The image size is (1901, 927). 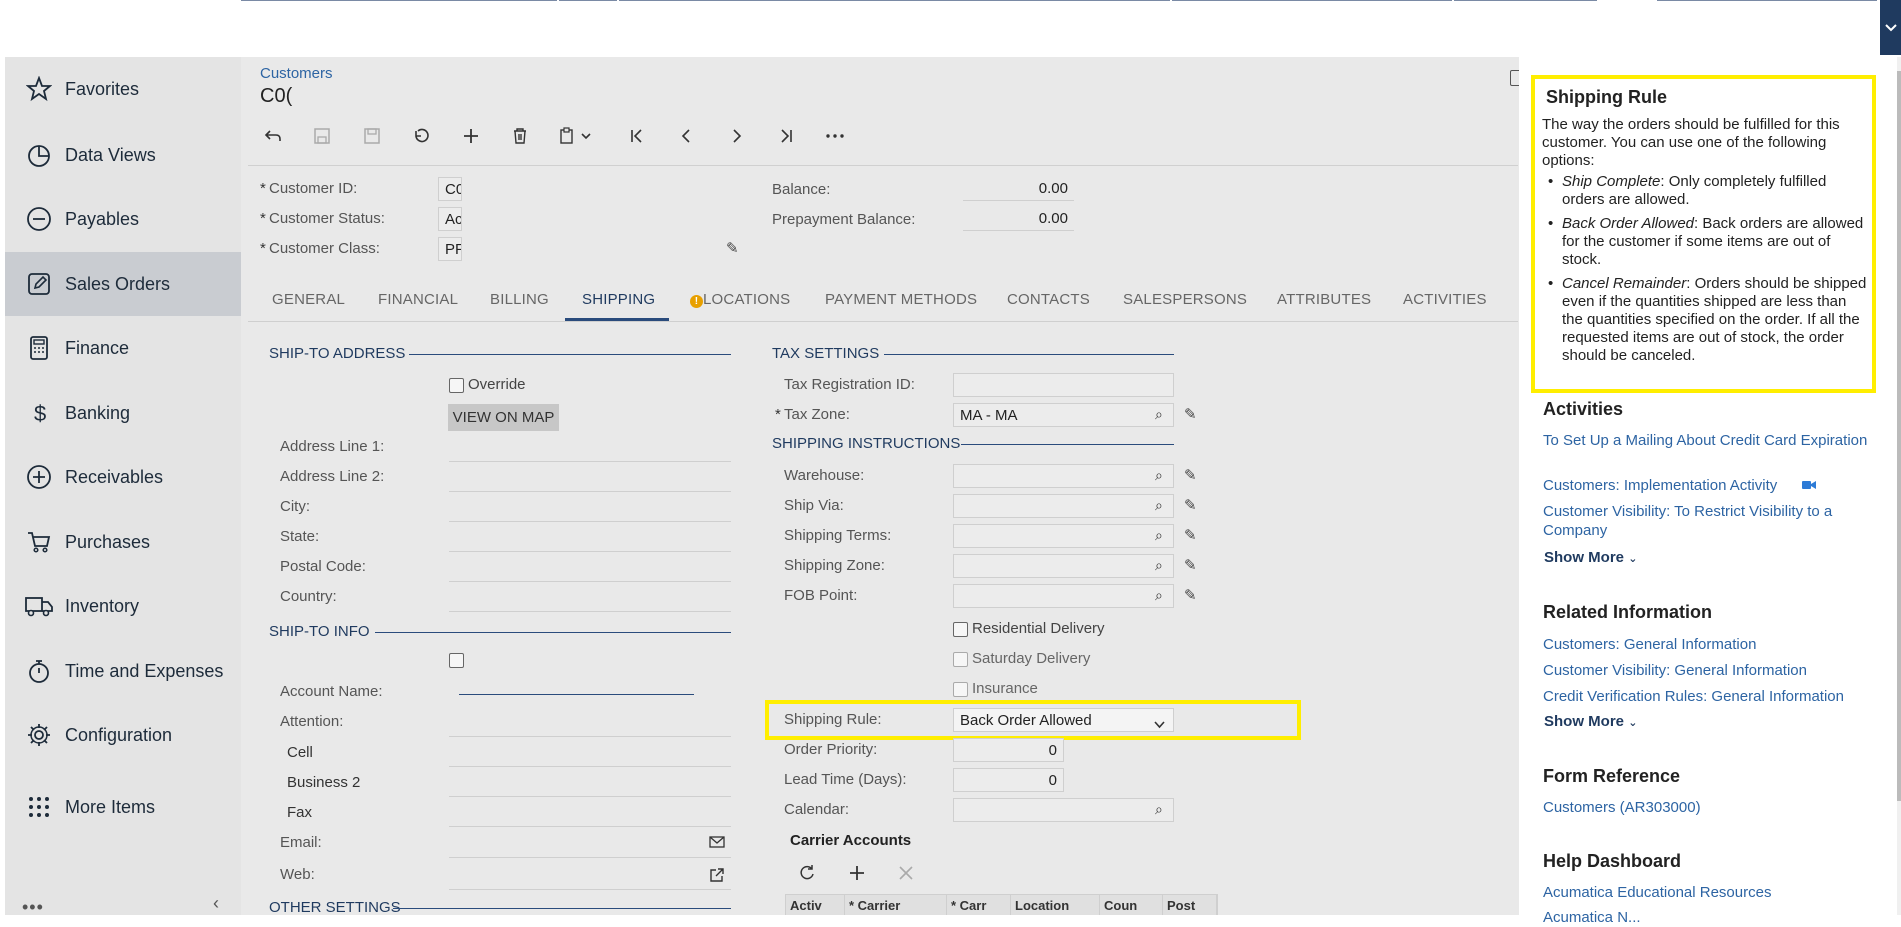 What do you see at coordinates (123, 807) in the screenshot?
I see `sidebar-item-more-items: More Items` at bounding box center [123, 807].